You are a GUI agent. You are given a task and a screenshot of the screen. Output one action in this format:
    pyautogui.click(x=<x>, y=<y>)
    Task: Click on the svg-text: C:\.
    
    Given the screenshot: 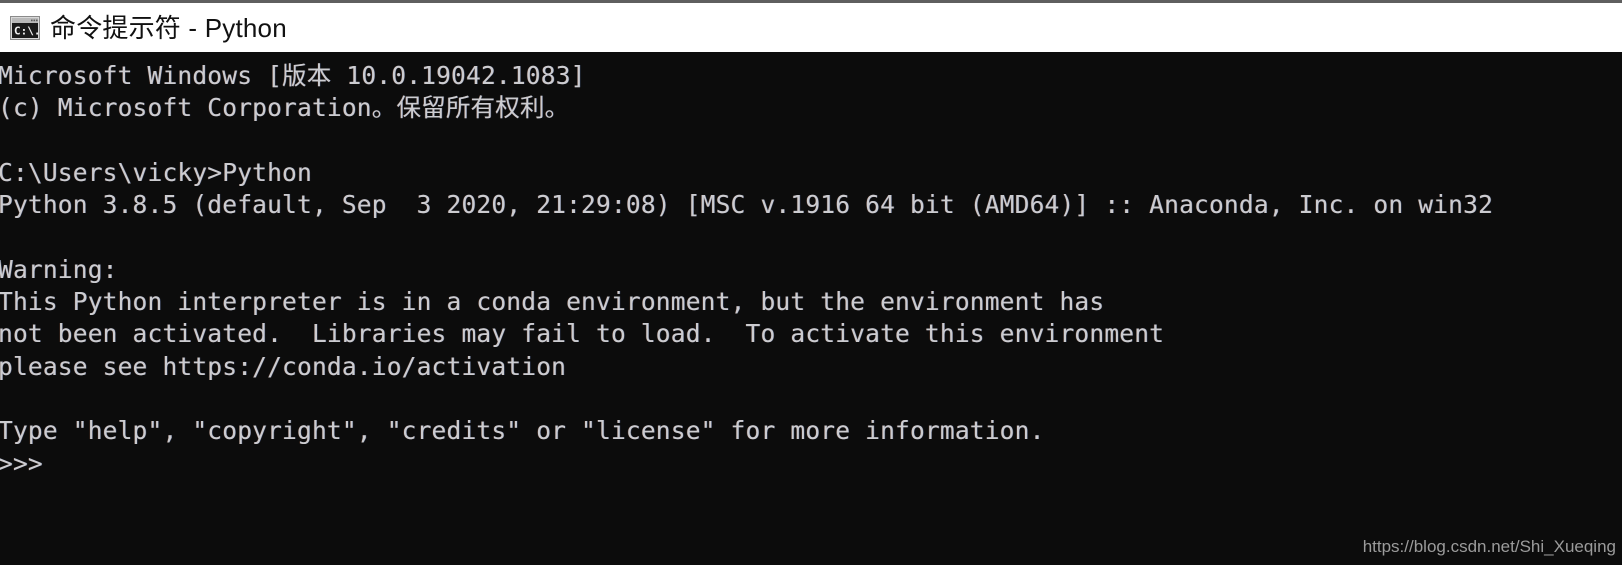 What is the action you would take?
    pyautogui.click(x=27, y=30)
    